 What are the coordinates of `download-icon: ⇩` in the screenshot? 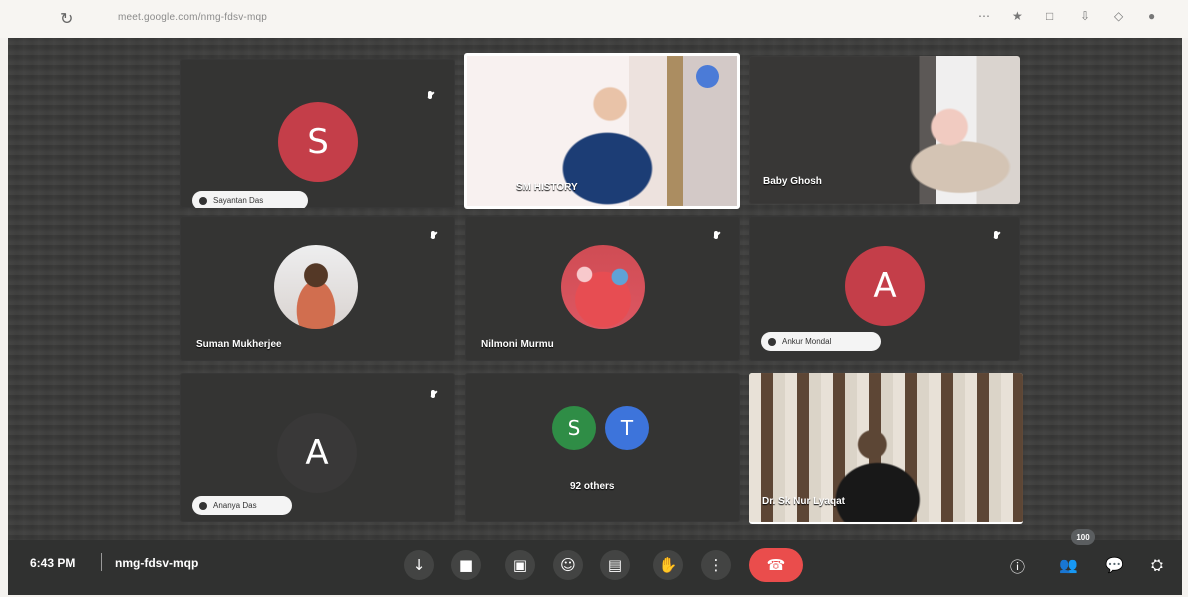 It's located at (1086, 16).